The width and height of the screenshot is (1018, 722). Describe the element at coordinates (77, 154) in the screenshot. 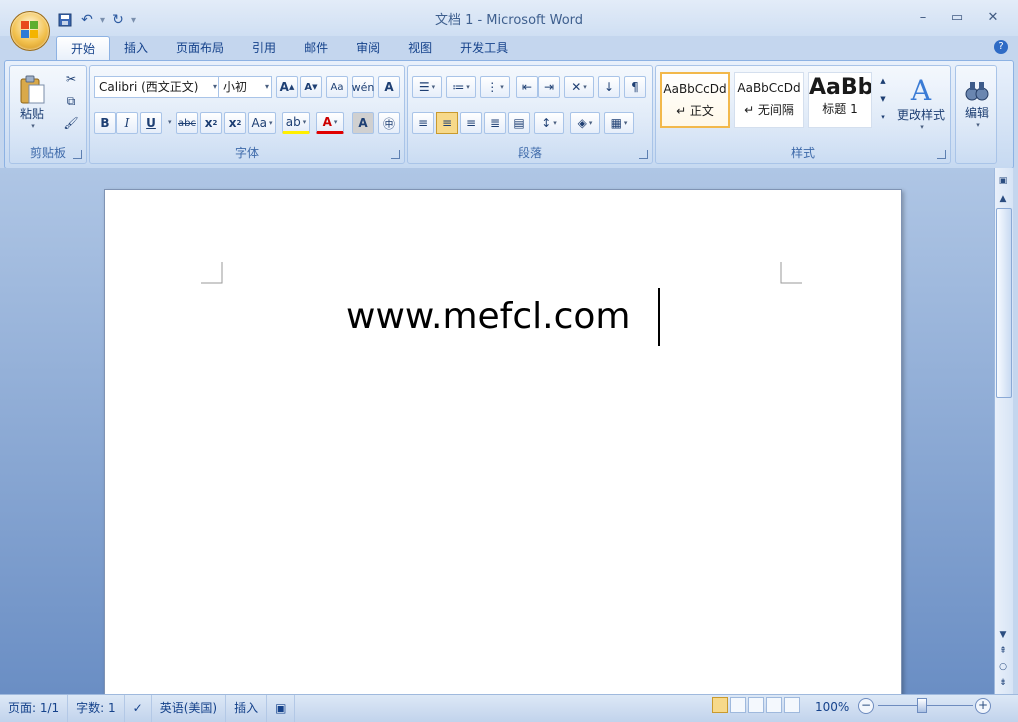

I see `clipboard-launcher-icon` at that location.